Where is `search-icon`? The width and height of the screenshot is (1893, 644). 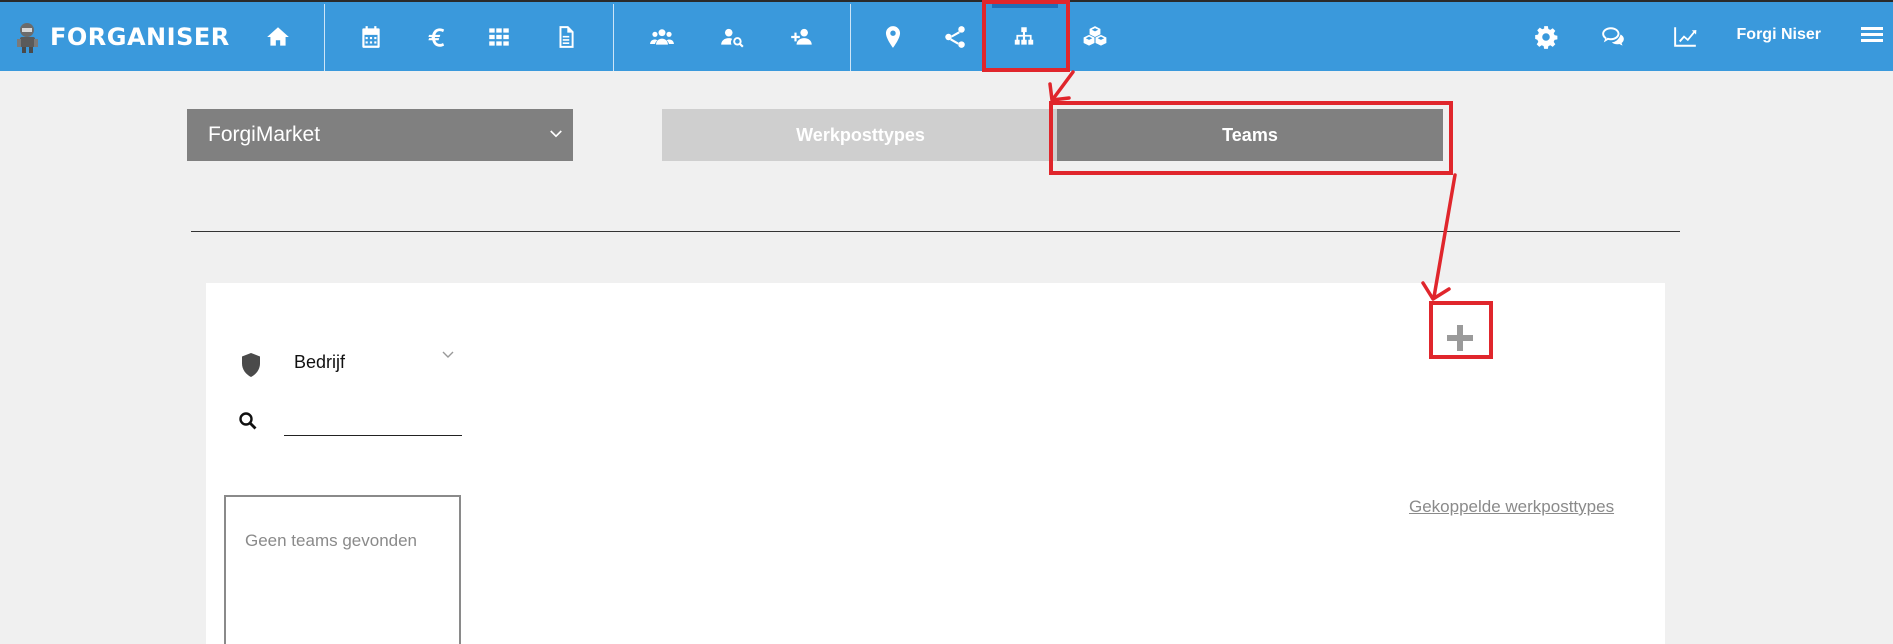
search-icon is located at coordinates (248, 421).